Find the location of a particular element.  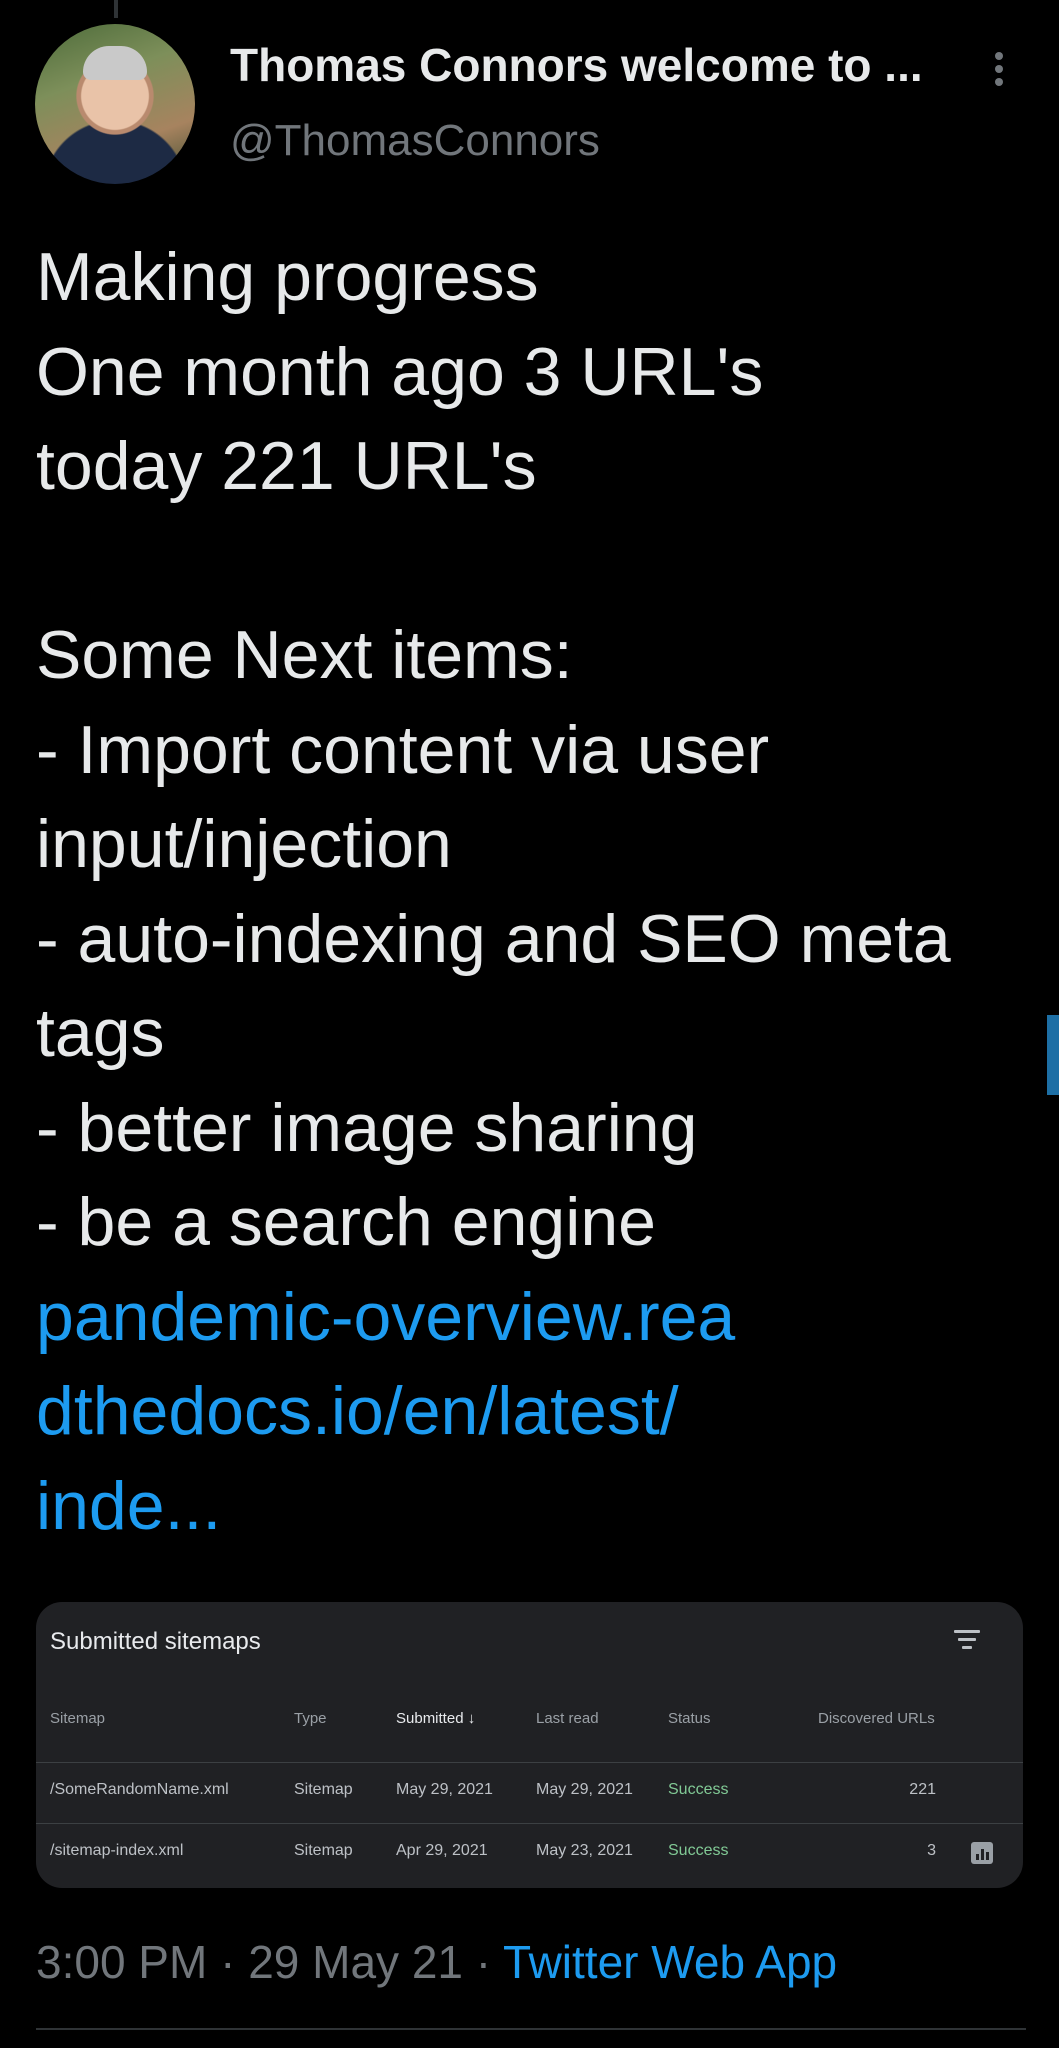

col-header-sitemap: Sitemap is located at coordinates (78, 1718).